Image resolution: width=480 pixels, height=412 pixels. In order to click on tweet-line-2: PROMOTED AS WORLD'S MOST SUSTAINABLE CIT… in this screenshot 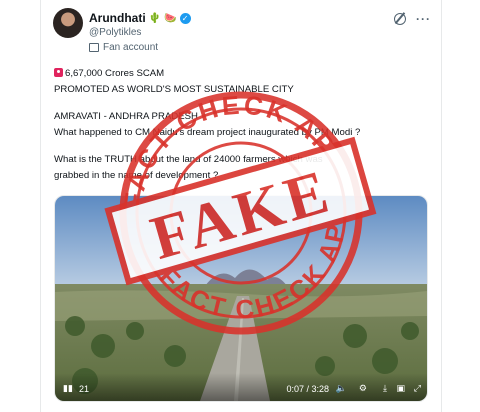, I will do `click(174, 89)`.